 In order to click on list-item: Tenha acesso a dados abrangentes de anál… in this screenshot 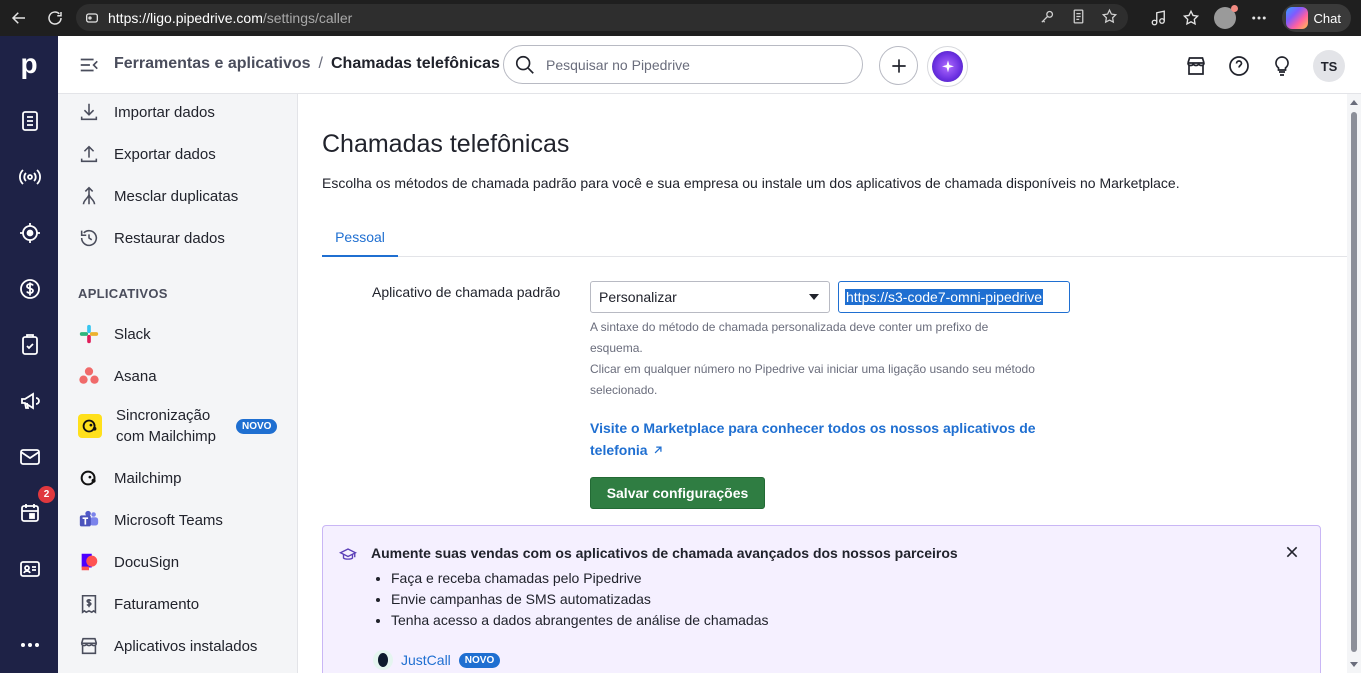, I will do `click(580, 620)`.